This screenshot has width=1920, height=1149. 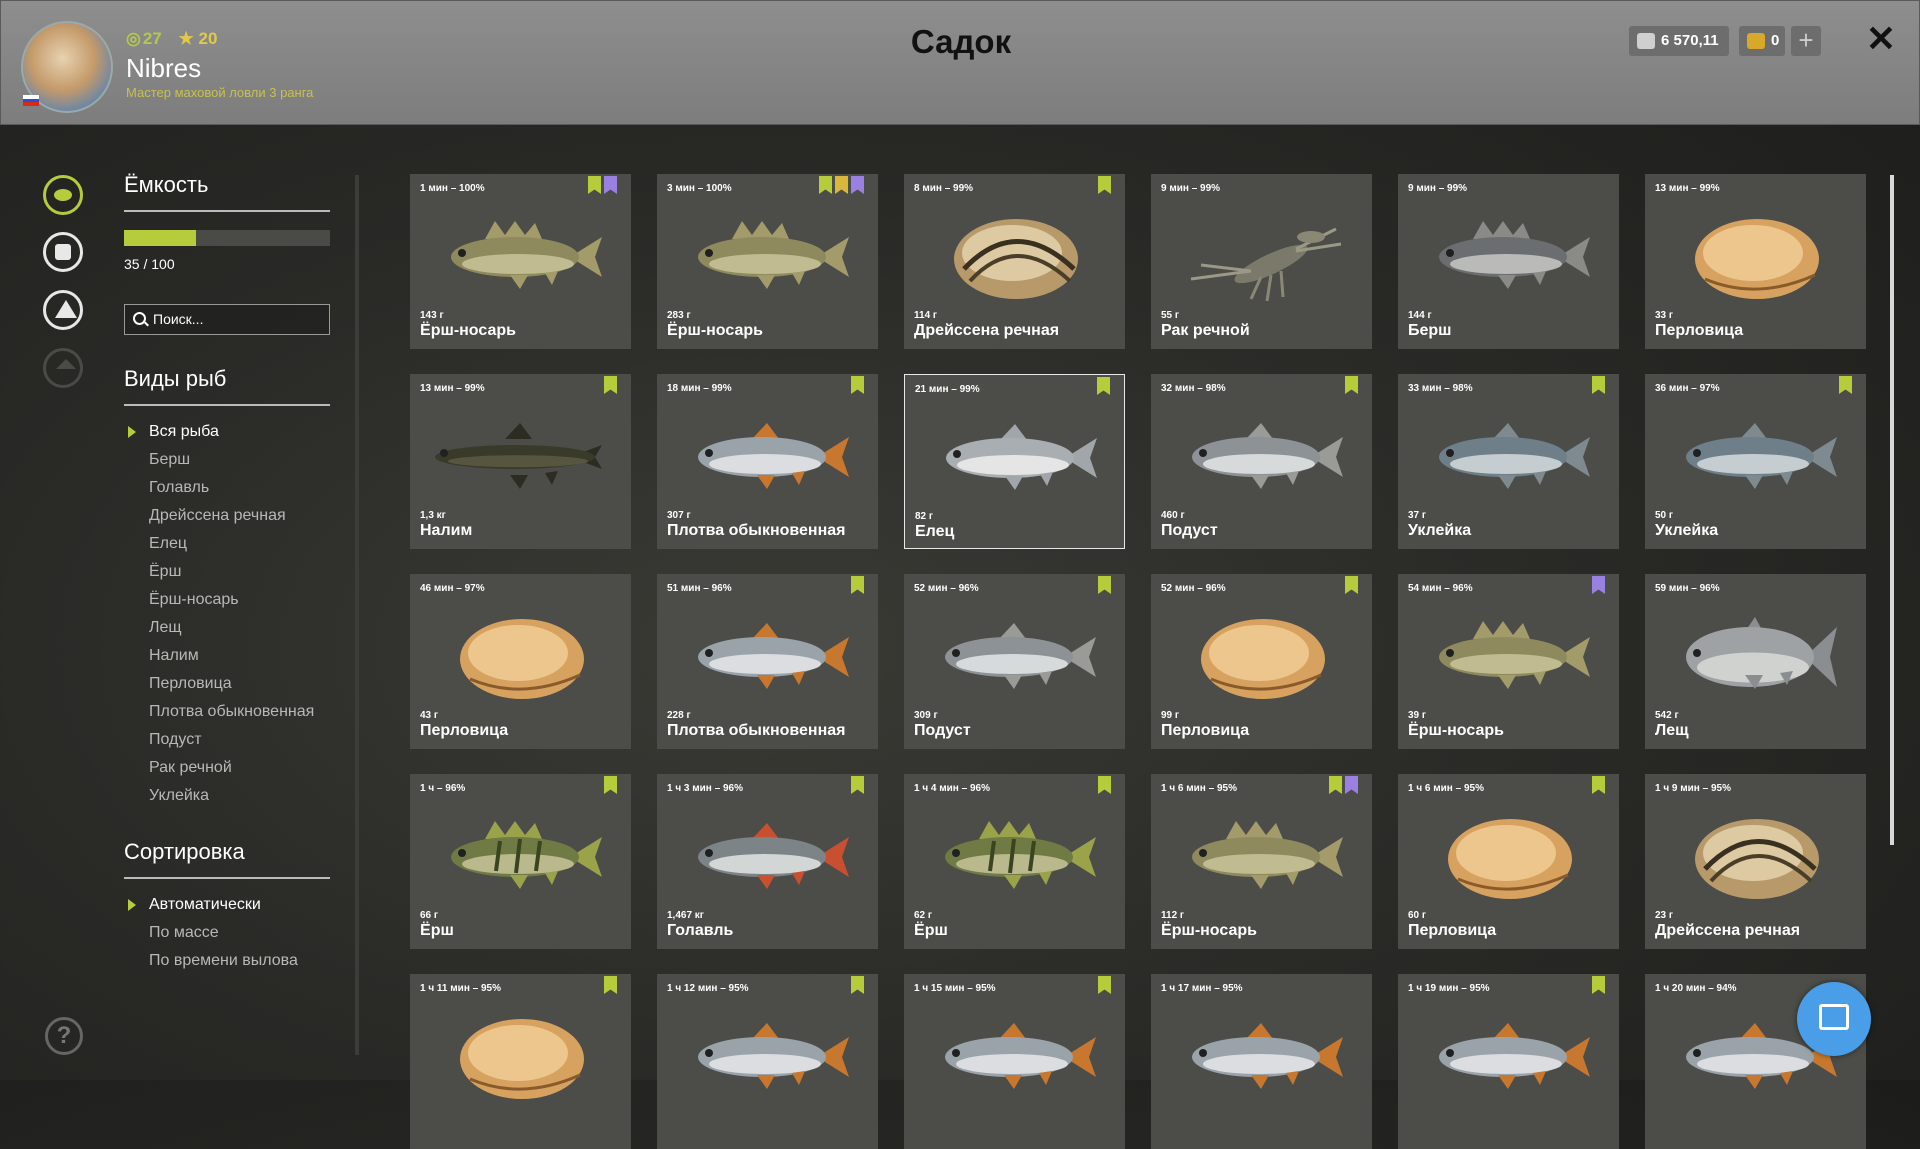 I want to click on catch-card: 9 мин – 99% 55 г Рак речной, so click(x=1261, y=261).